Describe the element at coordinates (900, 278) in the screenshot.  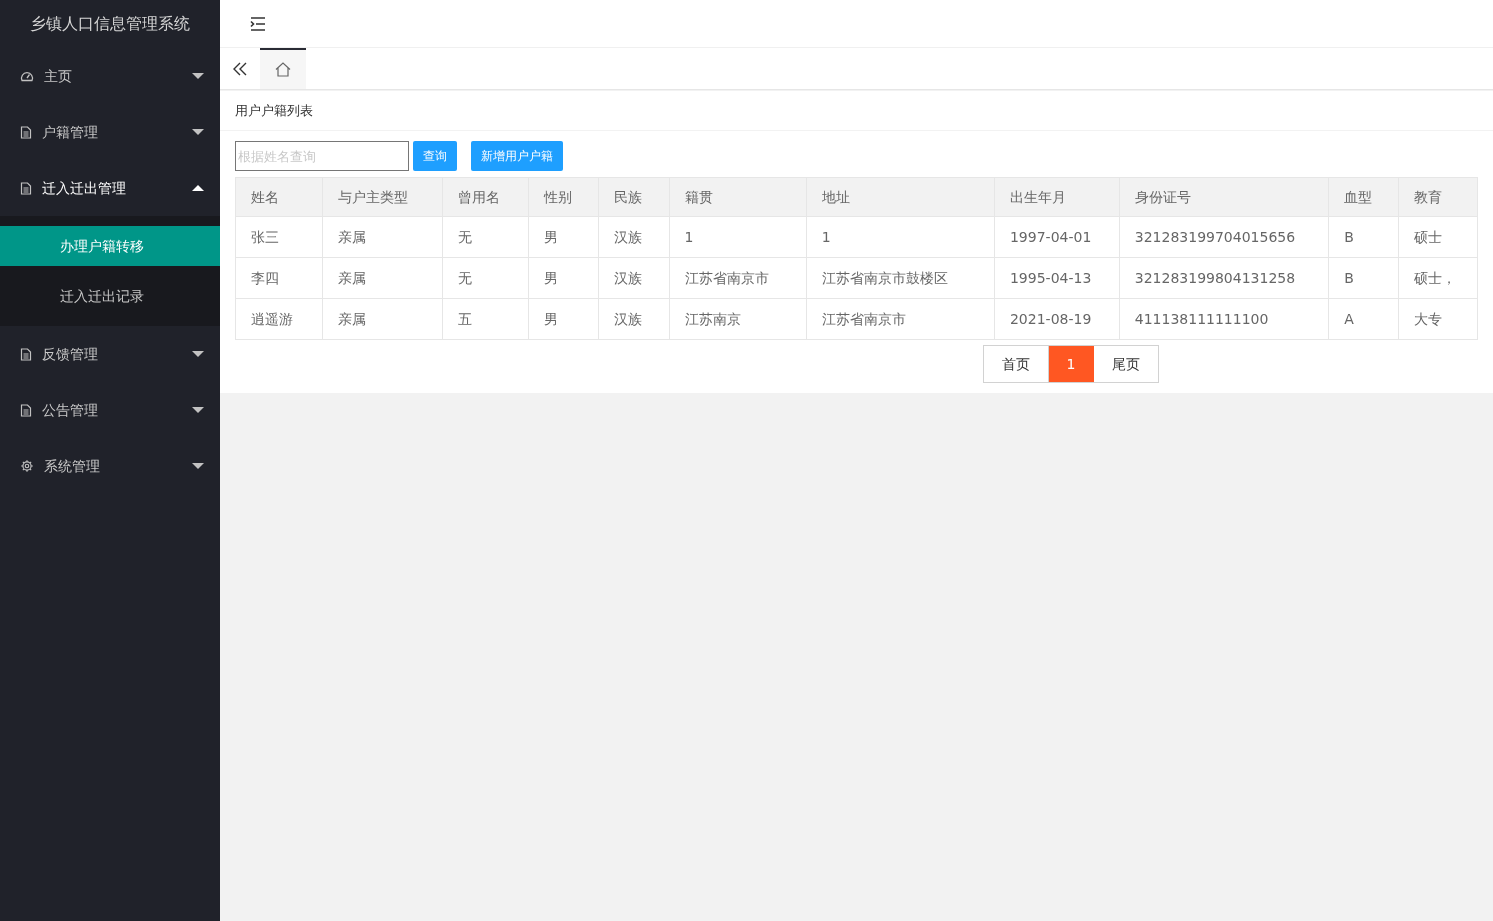
I see `table-cell: 江苏省南京市鼓楼区` at that location.